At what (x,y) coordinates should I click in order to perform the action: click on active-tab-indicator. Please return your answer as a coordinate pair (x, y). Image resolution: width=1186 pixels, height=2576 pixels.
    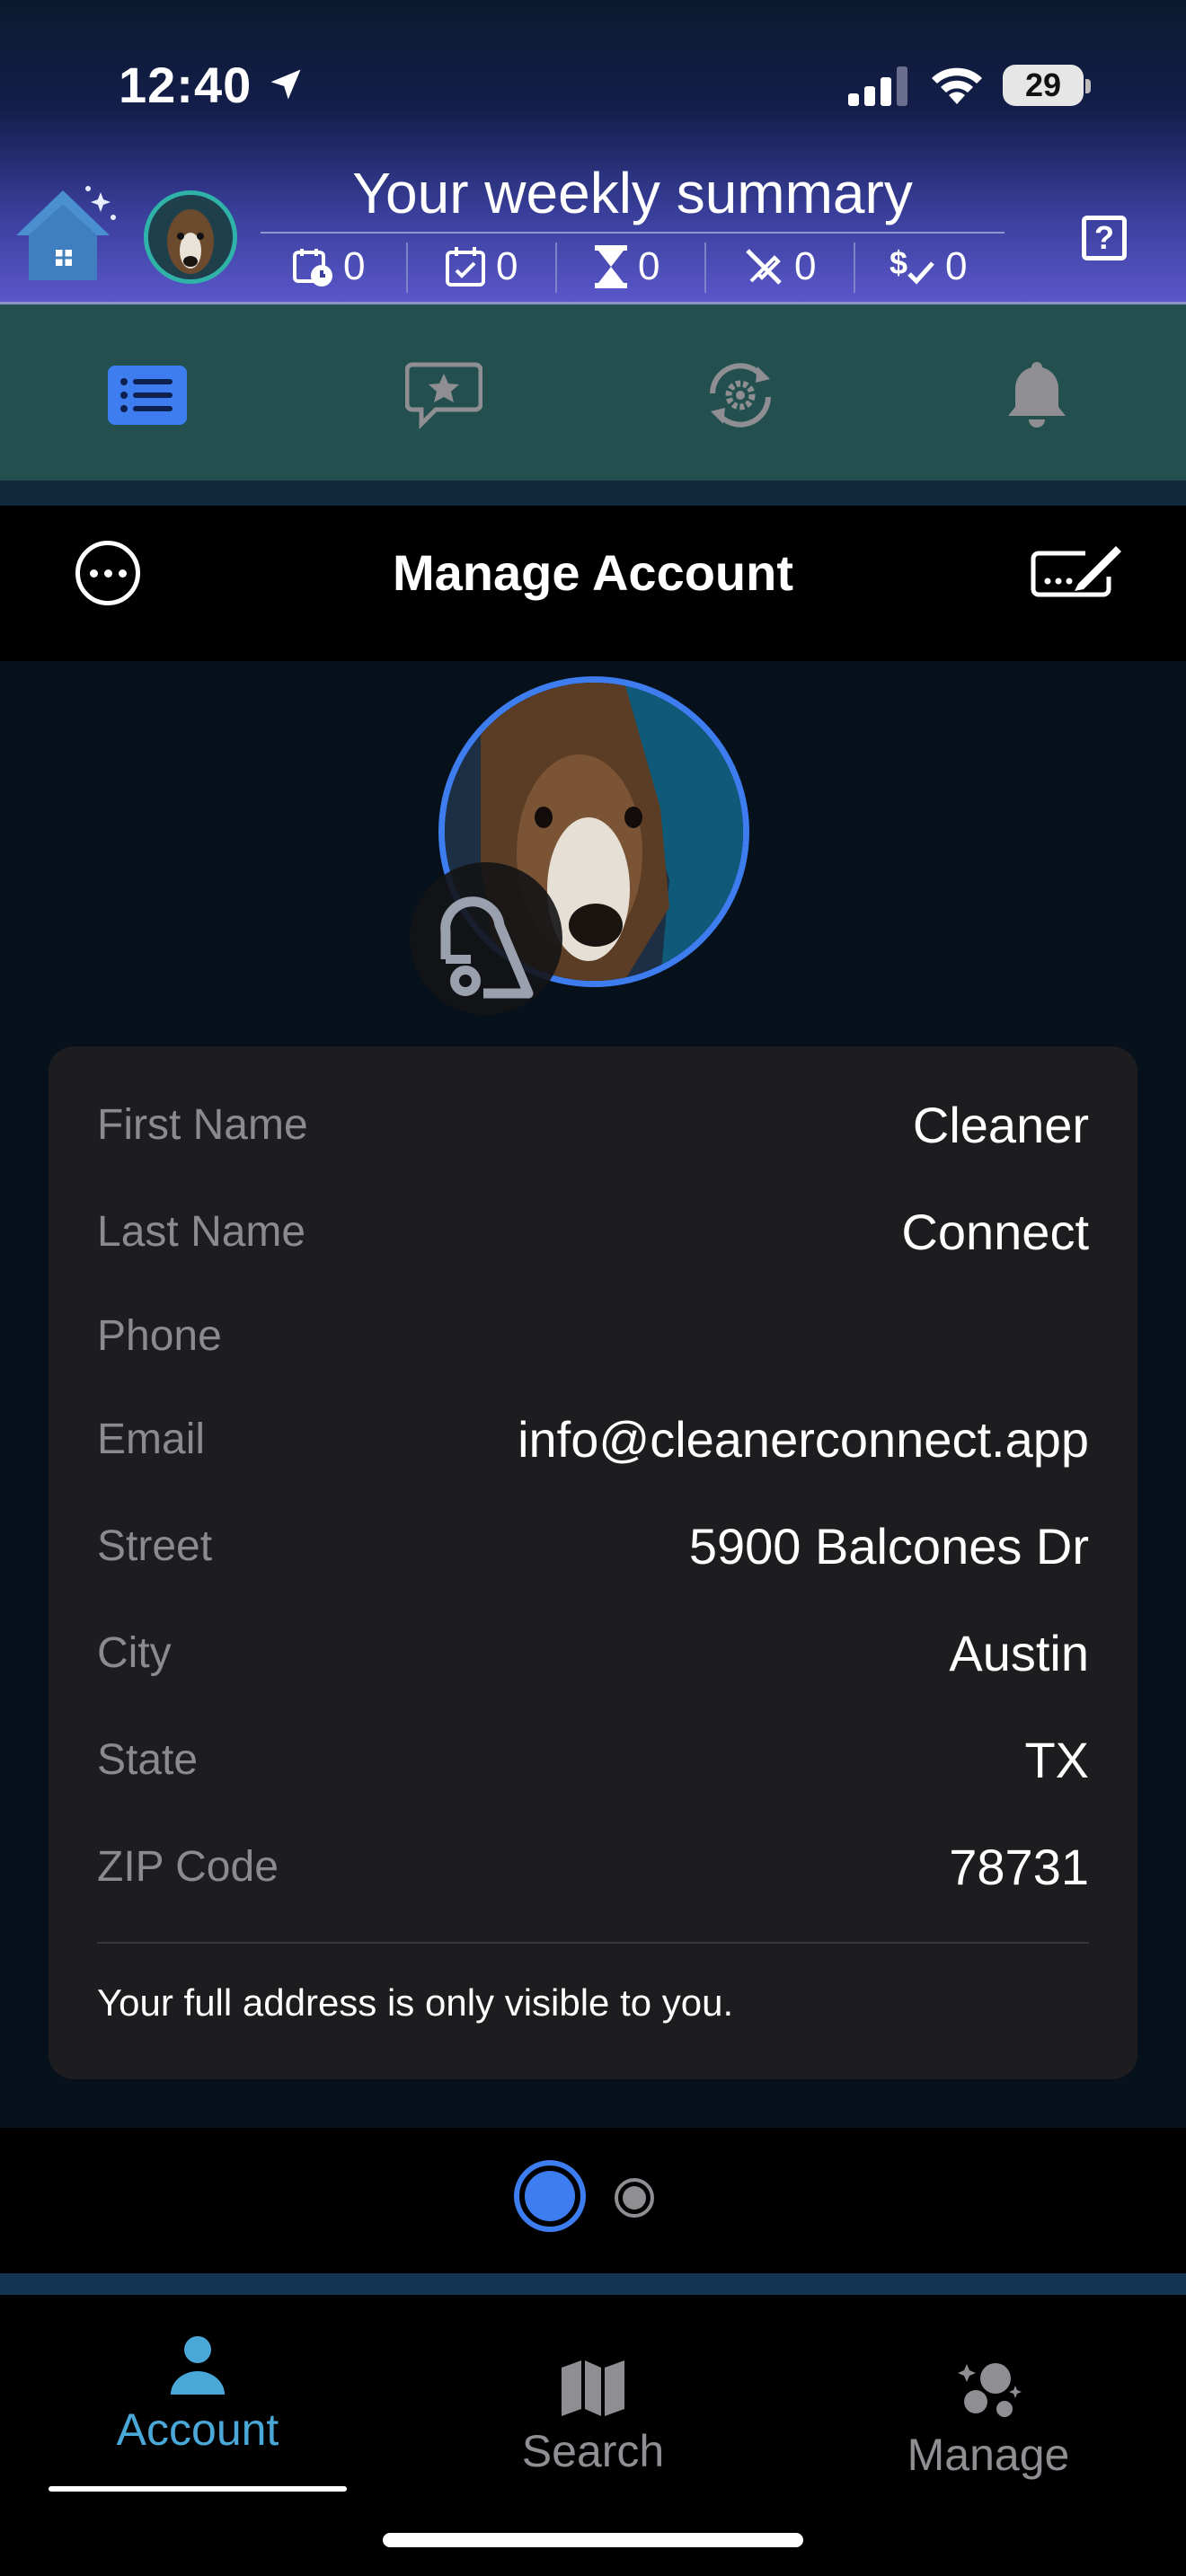
    Looking at the image, I should click on (198, 2489).